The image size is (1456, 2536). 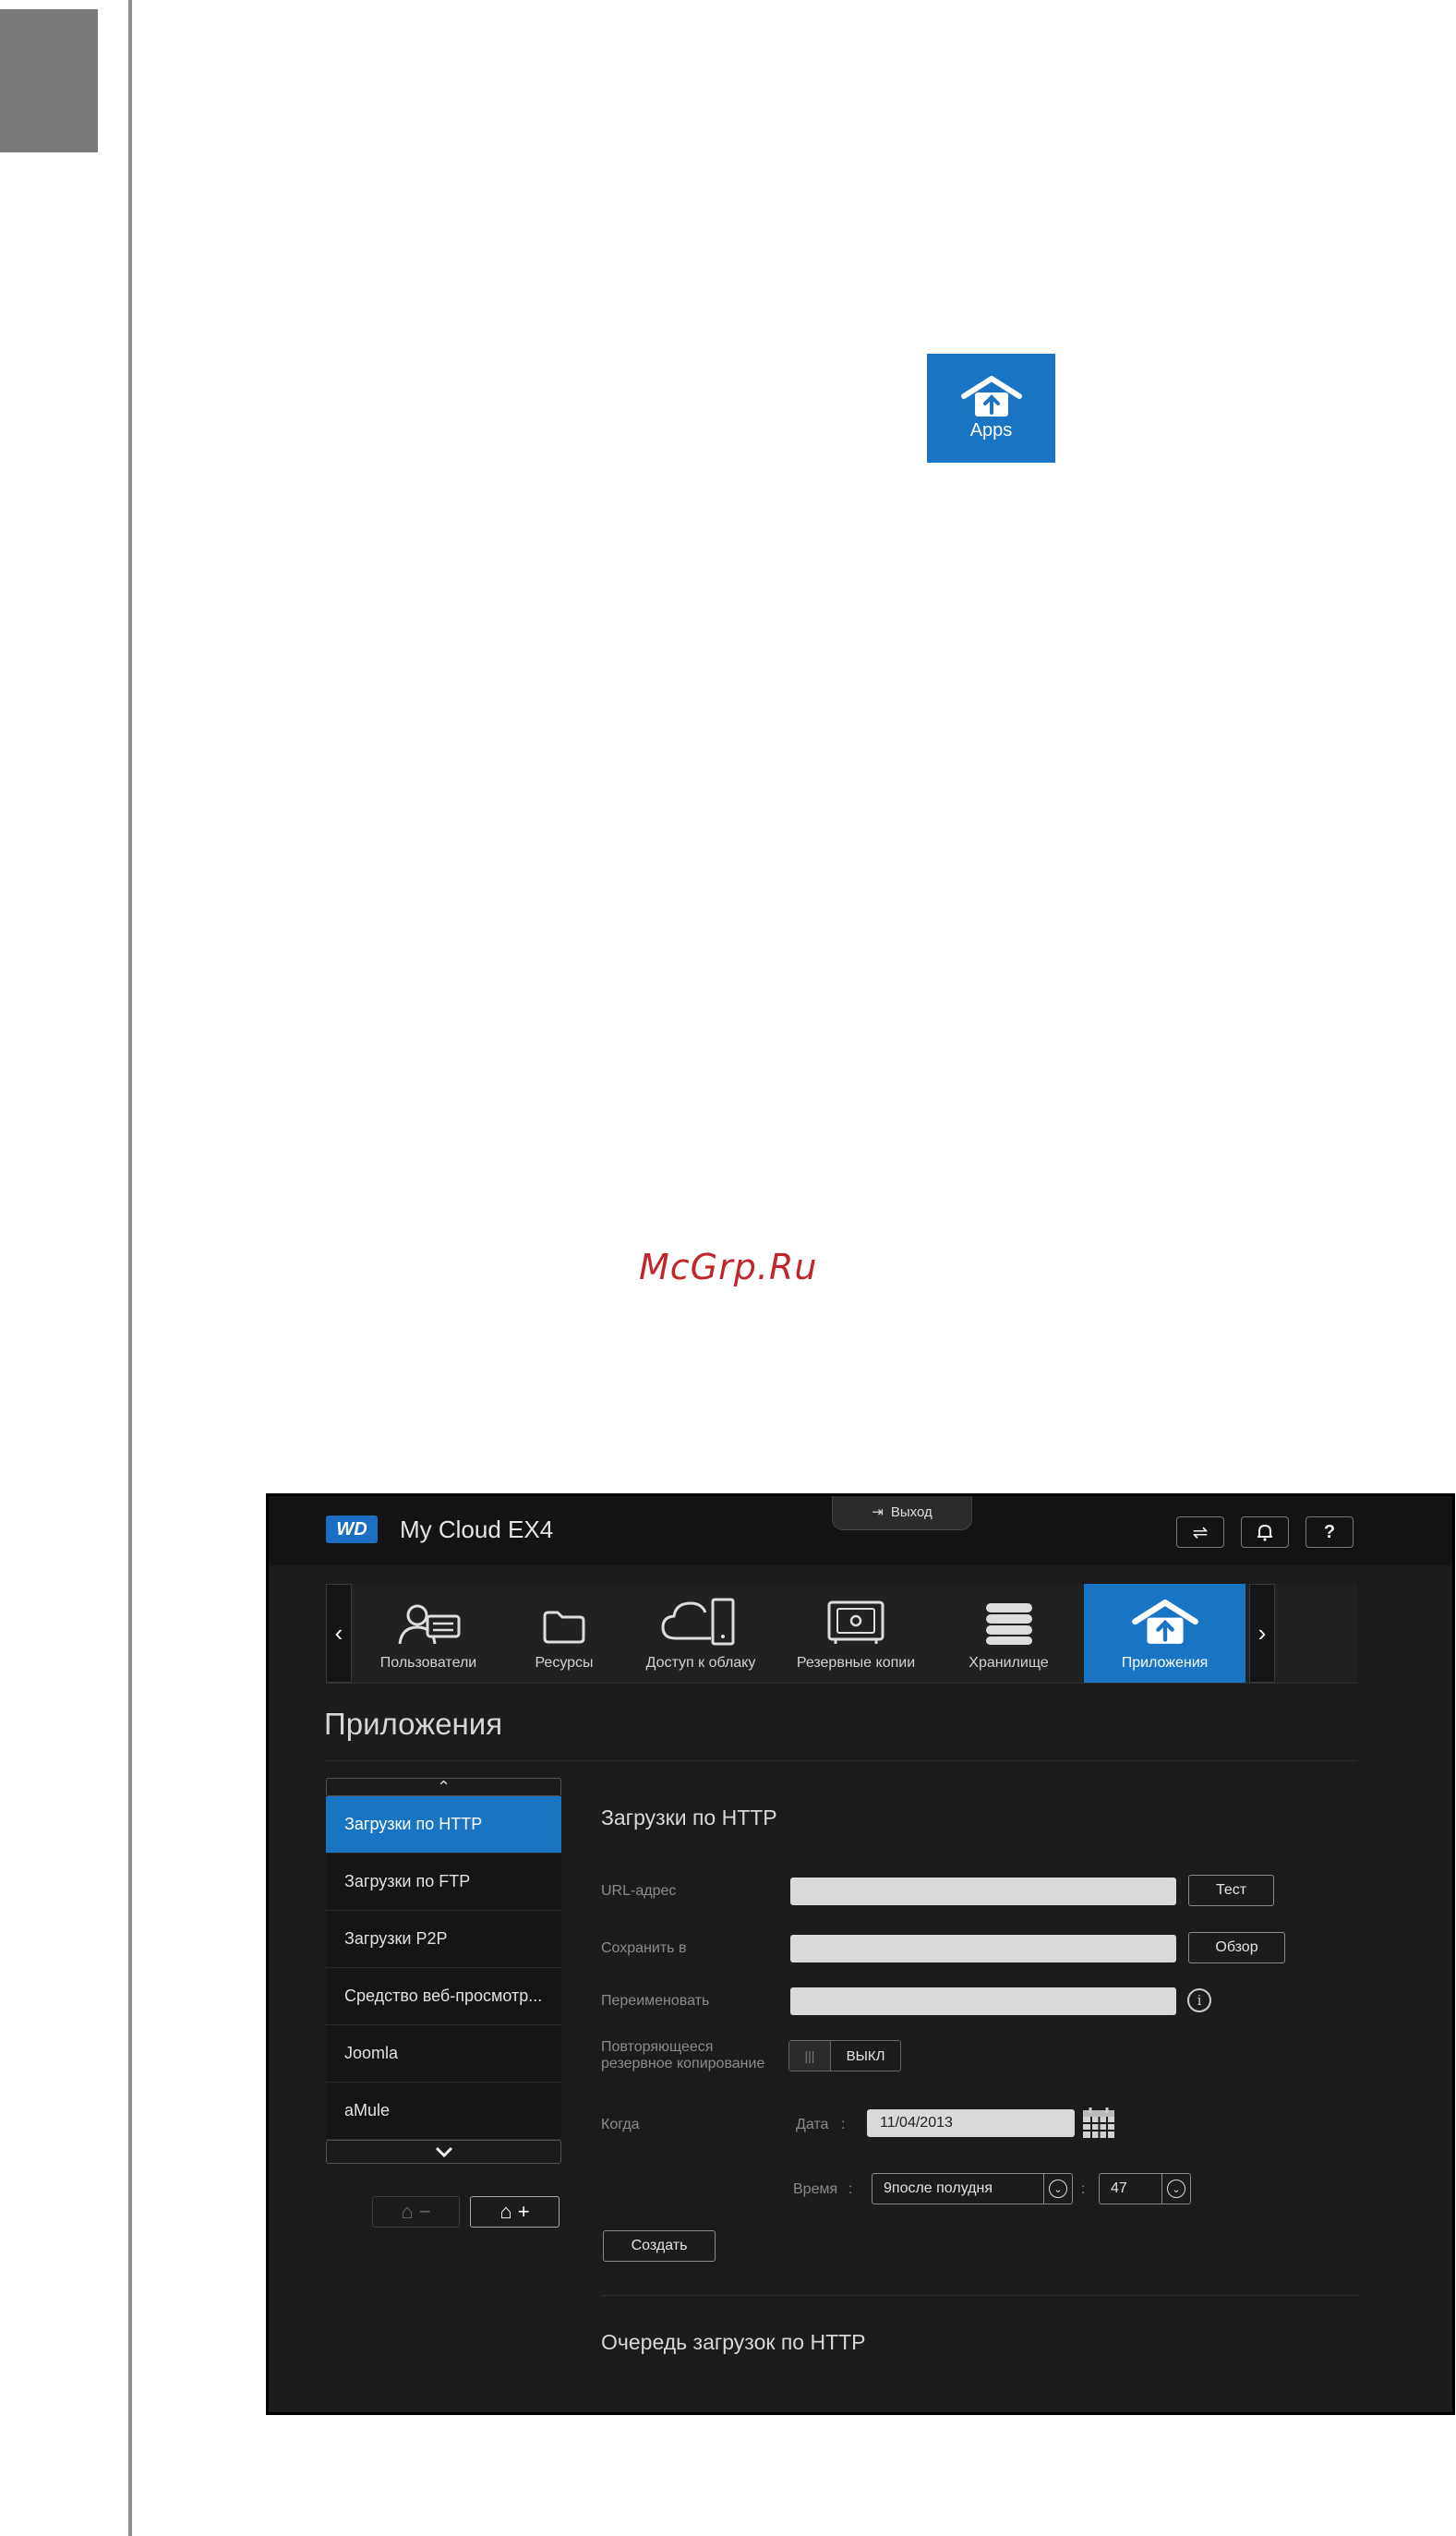 What do you see at coordinates (413, 1724) in the screenshot?
I see `page-title: Приложения` at bounding box center [413, 1724].